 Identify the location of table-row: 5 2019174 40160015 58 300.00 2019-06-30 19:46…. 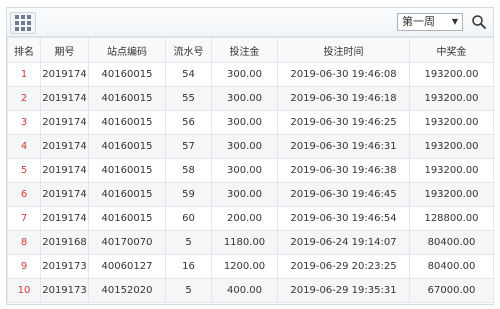
(250, 170).